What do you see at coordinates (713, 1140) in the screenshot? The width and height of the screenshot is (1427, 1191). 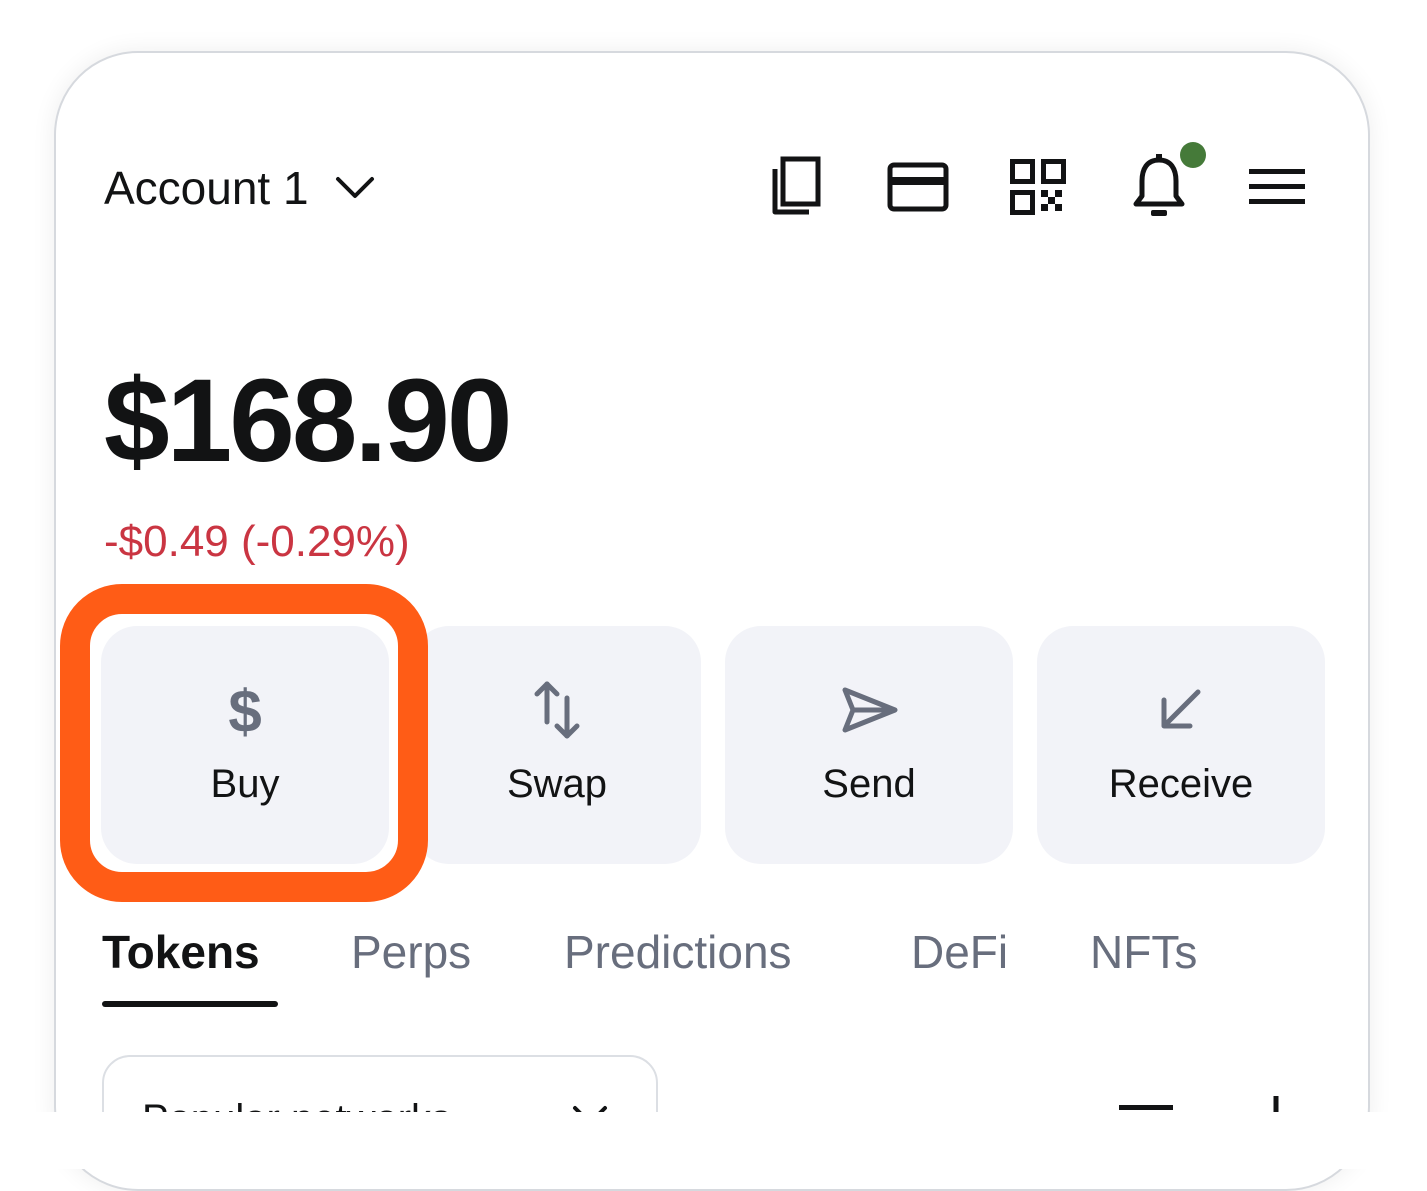 I see `screenshot-bottom-fade` at bounding box center [713, 1140].